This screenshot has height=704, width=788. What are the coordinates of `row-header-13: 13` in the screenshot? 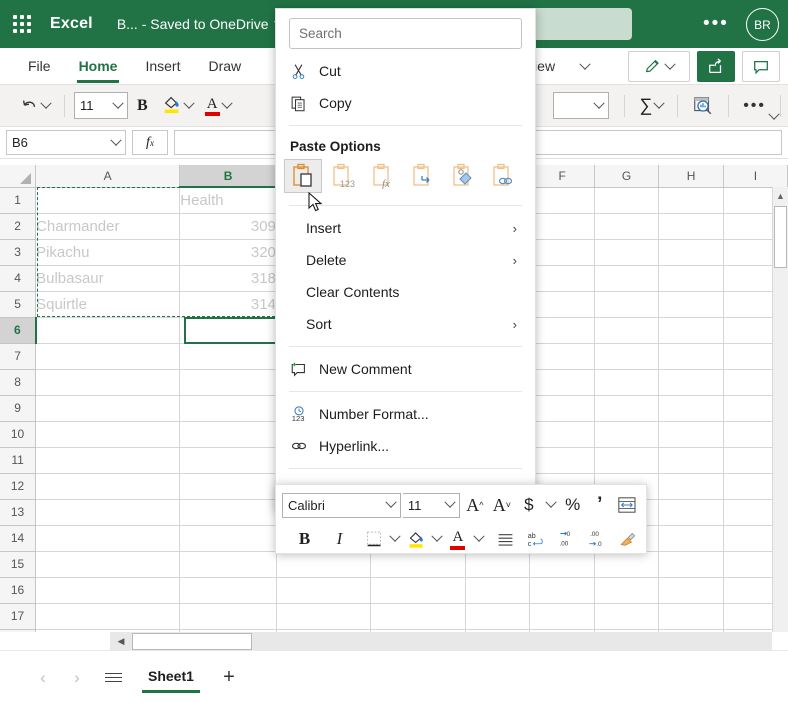 It's located at (18, 512).